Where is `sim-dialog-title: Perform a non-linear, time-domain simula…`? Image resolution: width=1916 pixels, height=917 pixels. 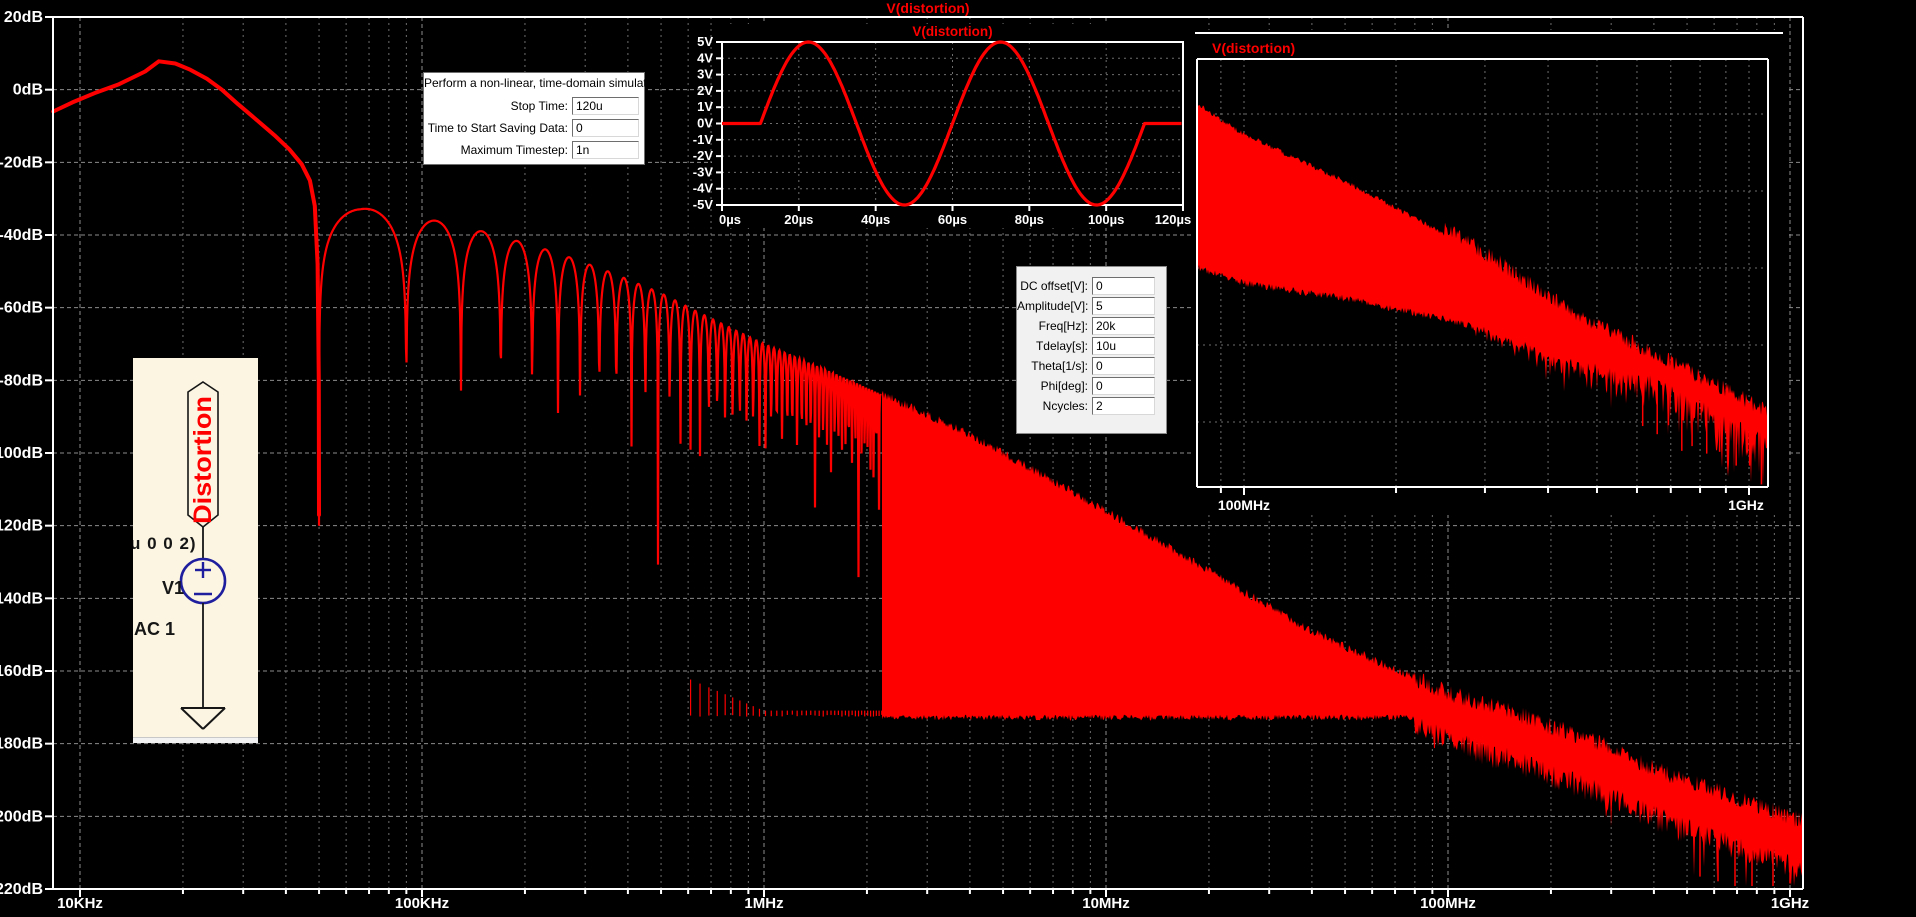
sim-dialog-title: Perform a non-linear, time-domain simula… is located at coordinates (545, 83).